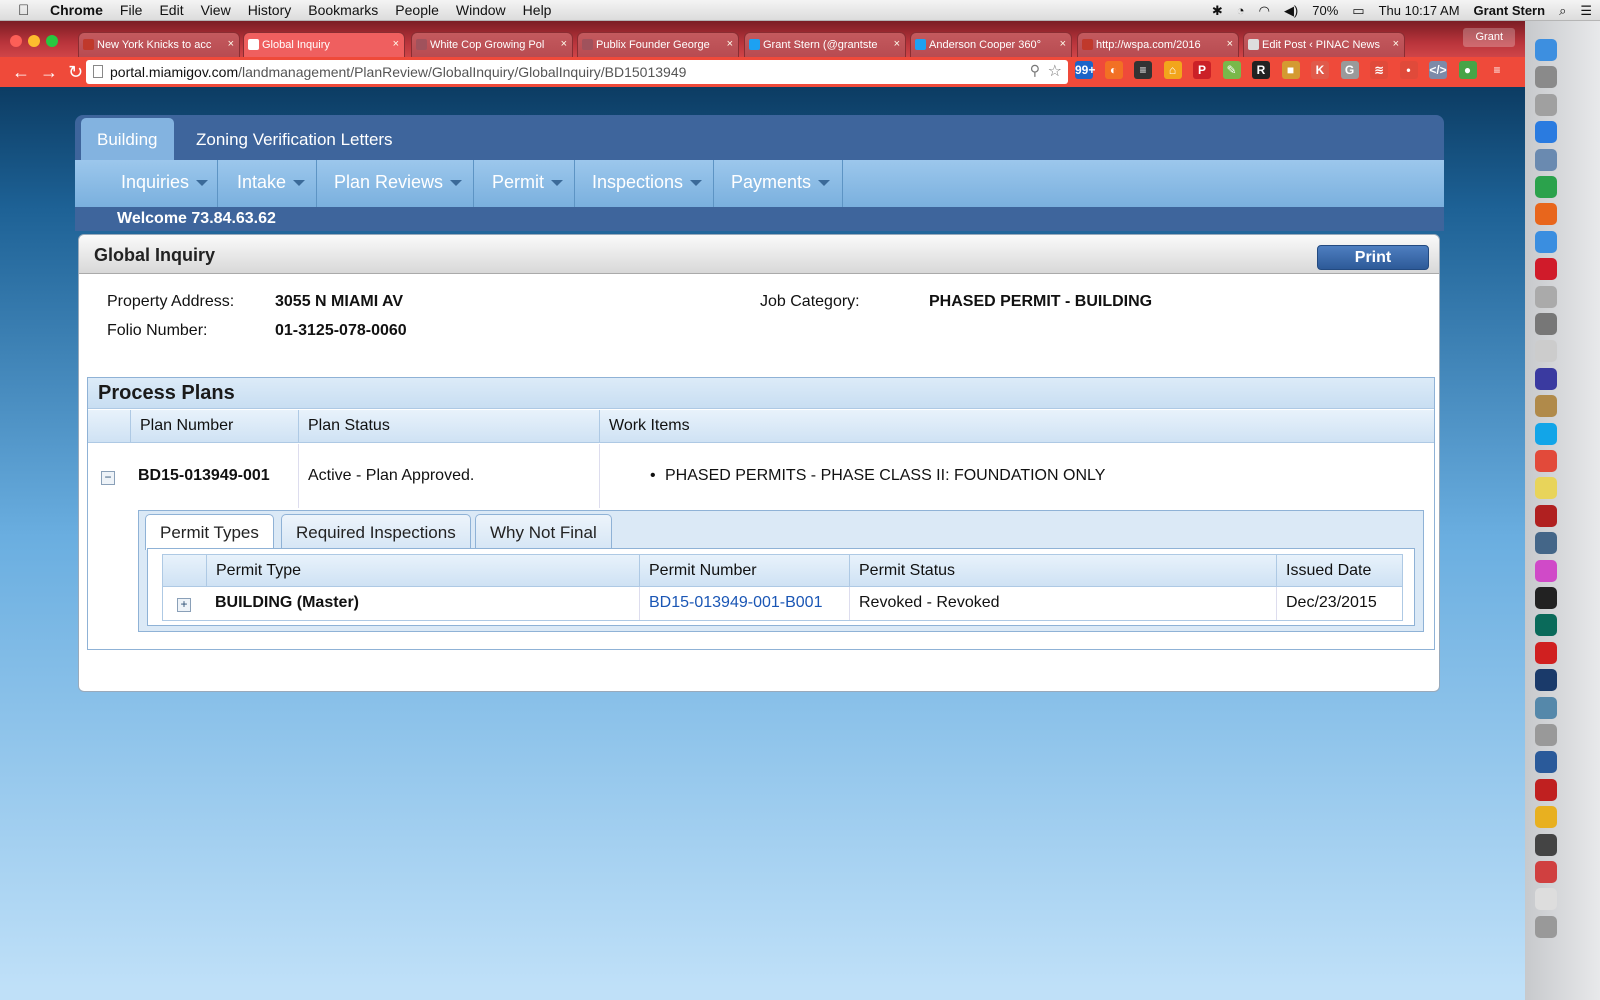  Describe the element at coordinates (76, 10) in the screenshot. I see `menu-app-name: Chrome` at that location.